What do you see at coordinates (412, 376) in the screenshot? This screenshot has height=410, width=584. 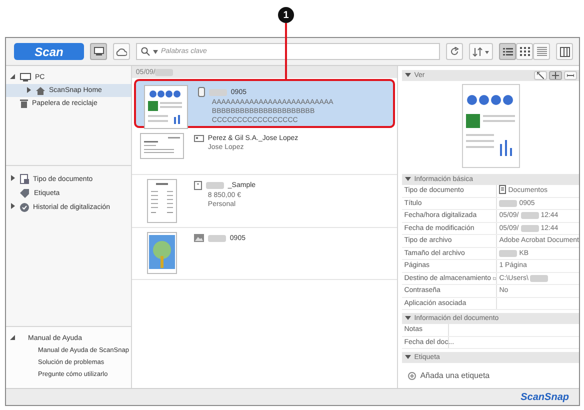 I see `plus-circle-icon` at bounding box center [412, 376].